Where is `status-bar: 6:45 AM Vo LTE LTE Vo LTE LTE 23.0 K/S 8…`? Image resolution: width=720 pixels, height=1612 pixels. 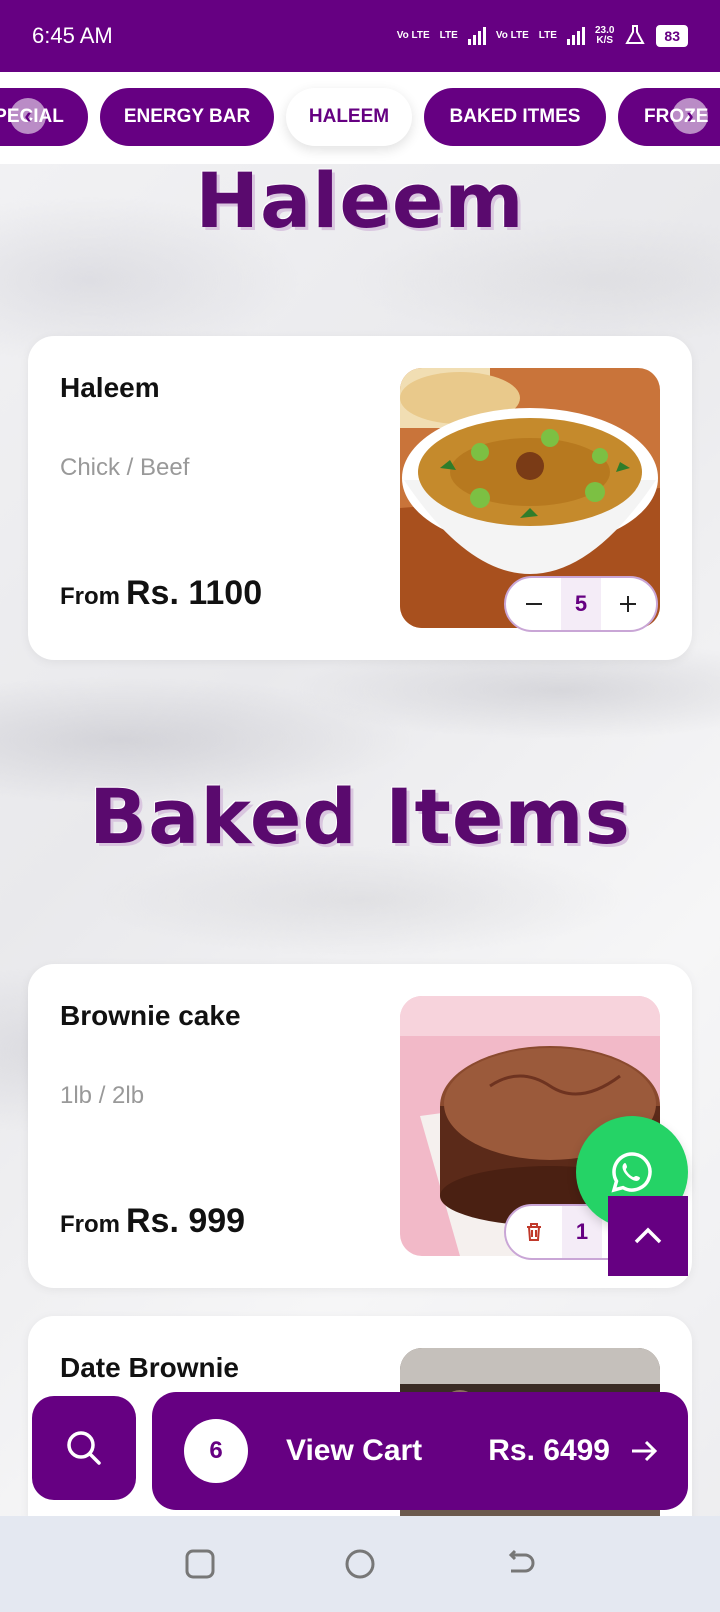
status-bar: 6:45 AM Vo LTE LTE Vo LTE LTE 23.0 K/S 8… is located at coordinates (360, 36).